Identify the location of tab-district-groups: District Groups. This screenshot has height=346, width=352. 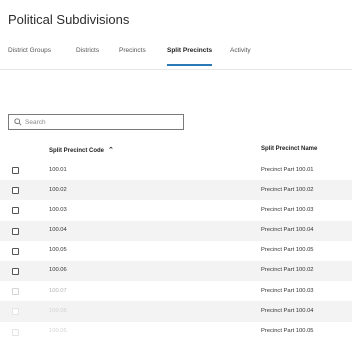
(29, 56).